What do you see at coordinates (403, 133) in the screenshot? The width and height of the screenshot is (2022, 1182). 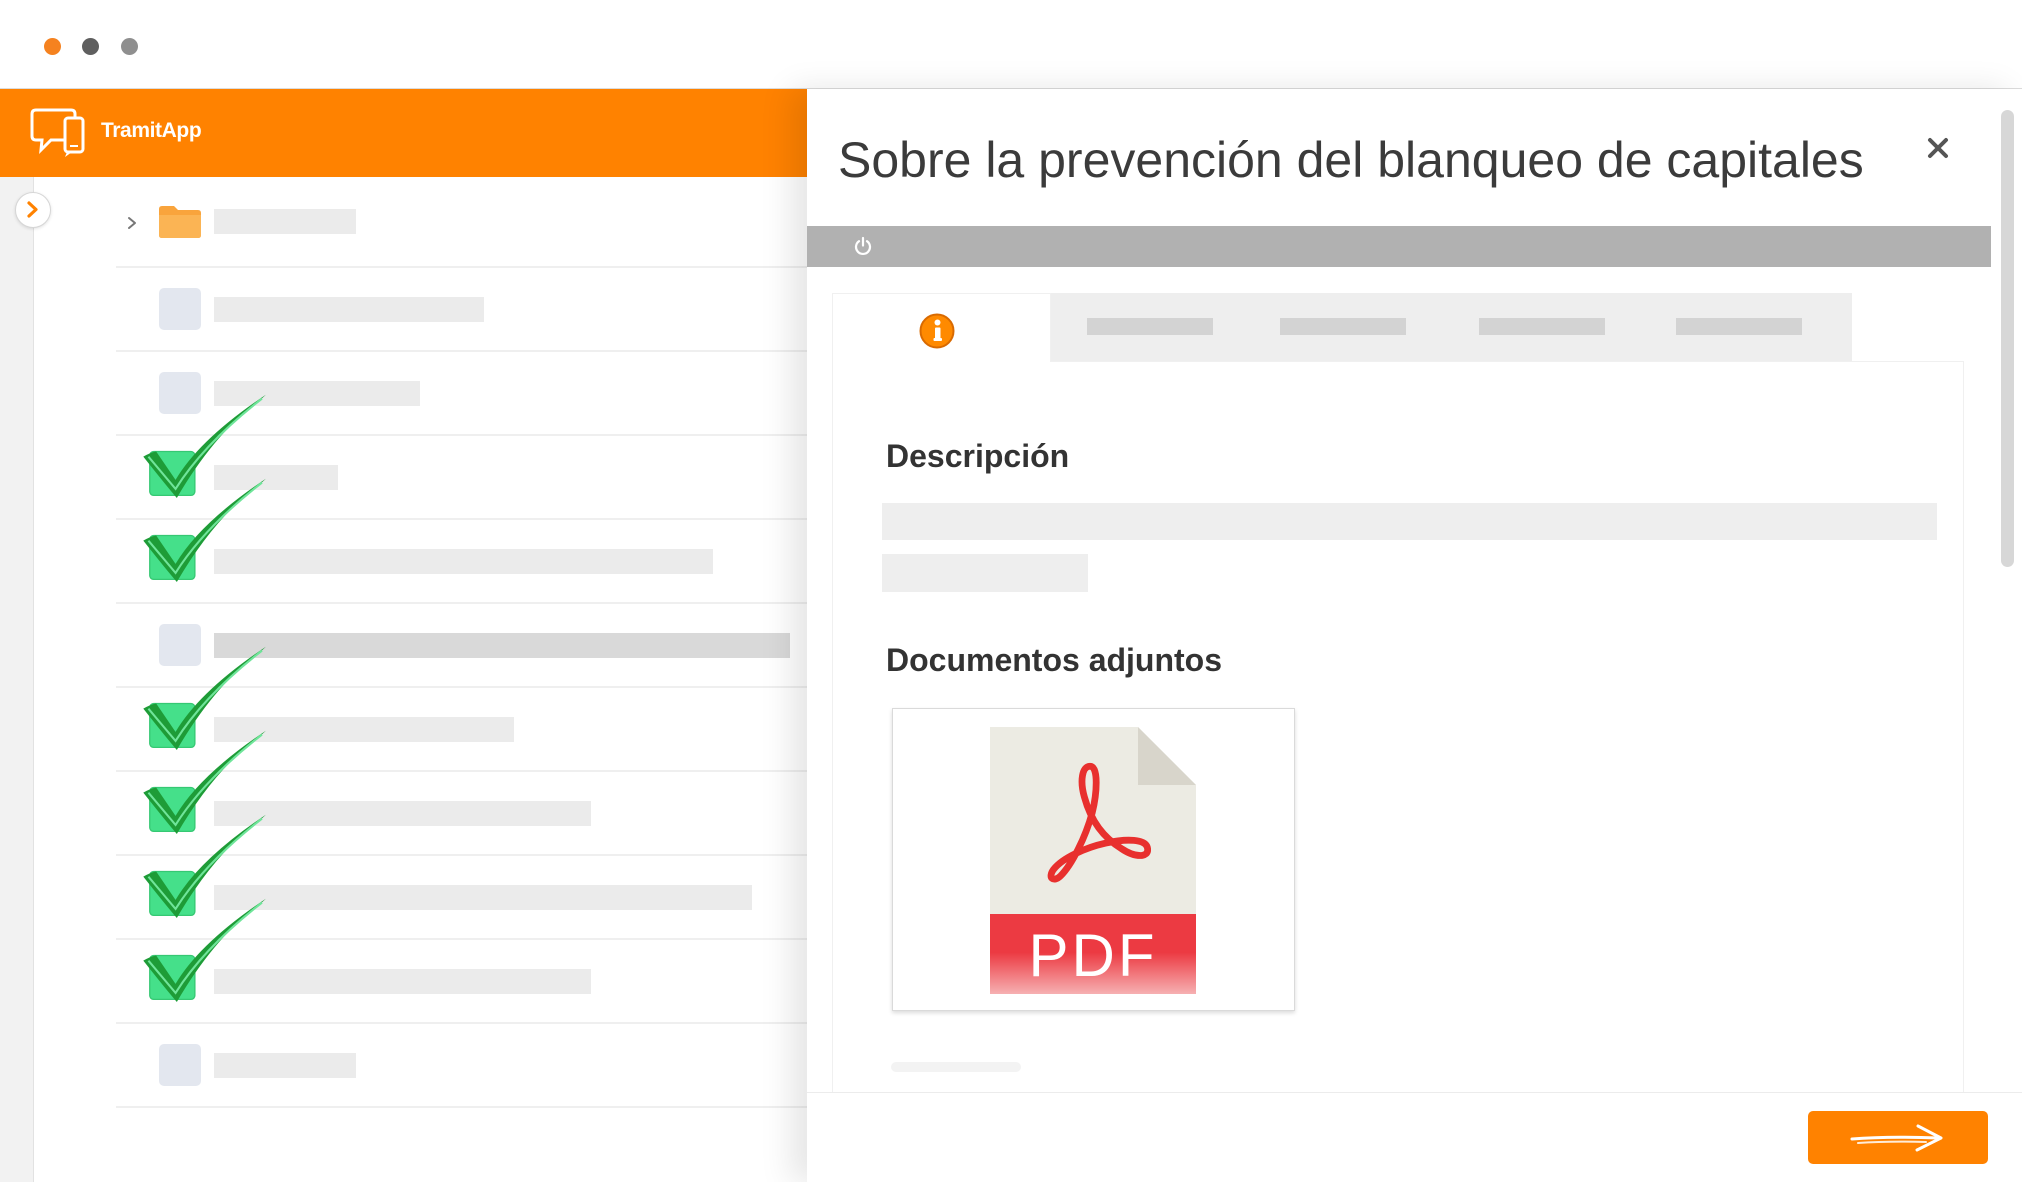 I see `app-header: TramitApp` at bounding box center [403, 133].